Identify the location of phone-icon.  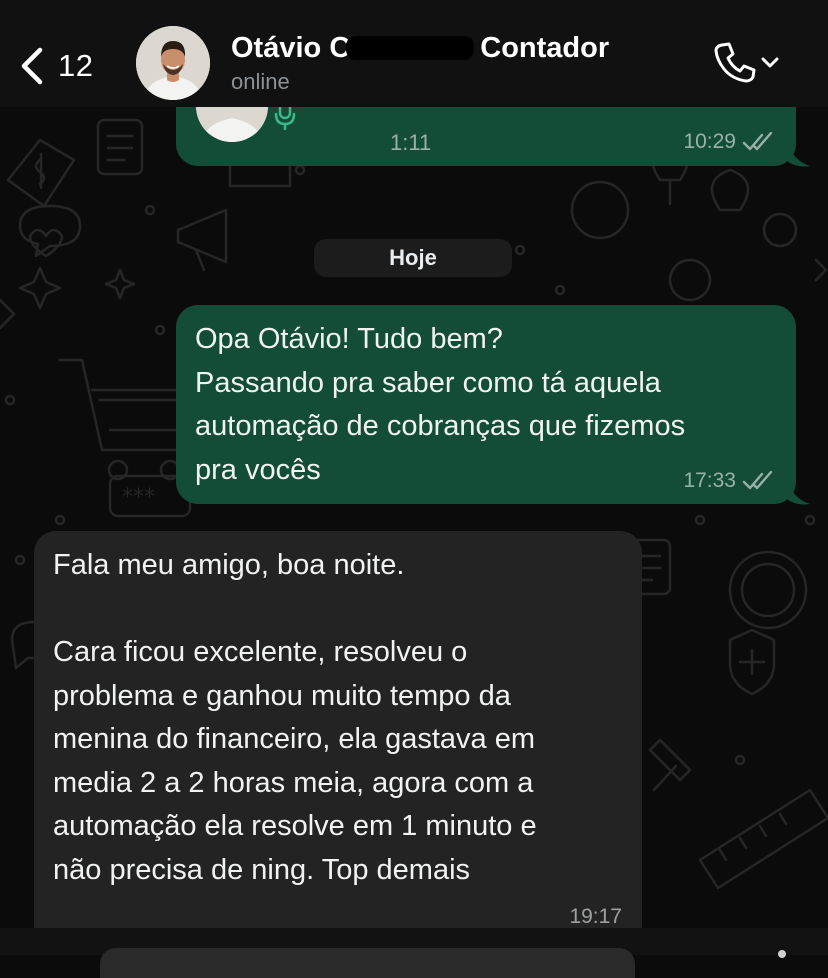
(735, 62).